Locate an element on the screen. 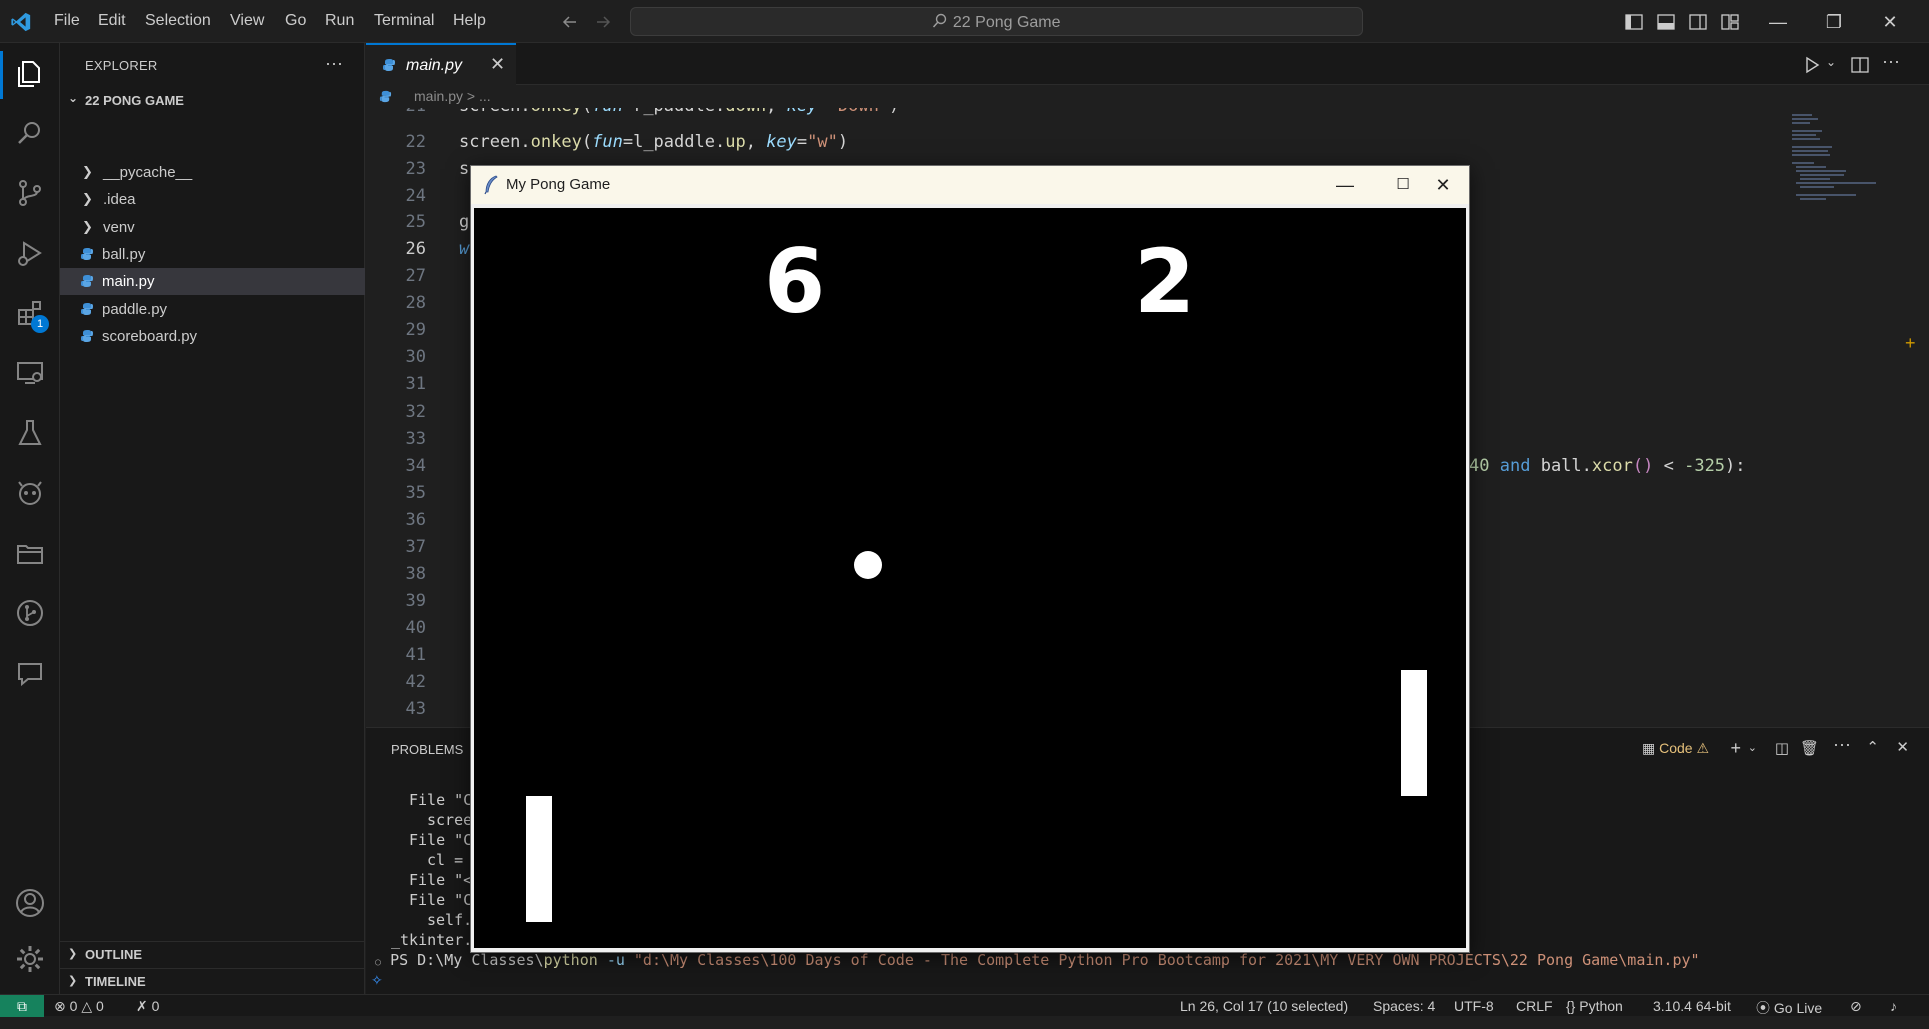 This screenshot has height=1029, width=1929. tree-item-label: main.py is located at coordinates (128, 281).